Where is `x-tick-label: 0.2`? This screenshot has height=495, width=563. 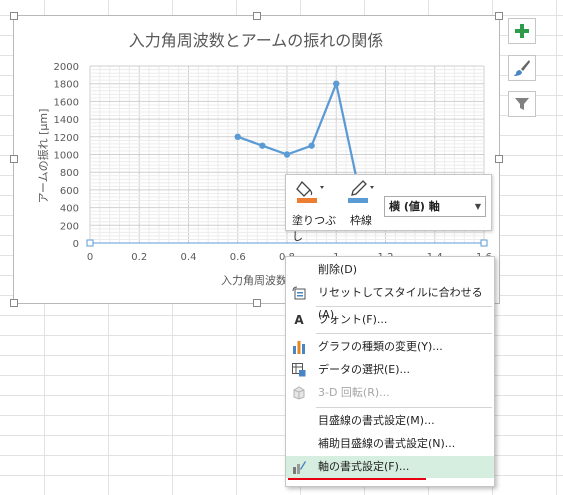 x-tick-label: 0.2 is located at coordinates (139, 257).